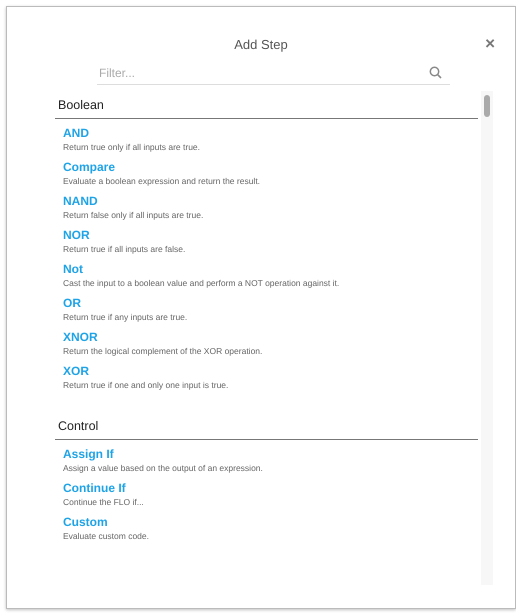 This screenshot has width=516, height=613. What do you see at coordinates (145, 385) in the screenshot?
I see `step-description: Return true if one and only one input is true.` at bounding box center [145, 385].